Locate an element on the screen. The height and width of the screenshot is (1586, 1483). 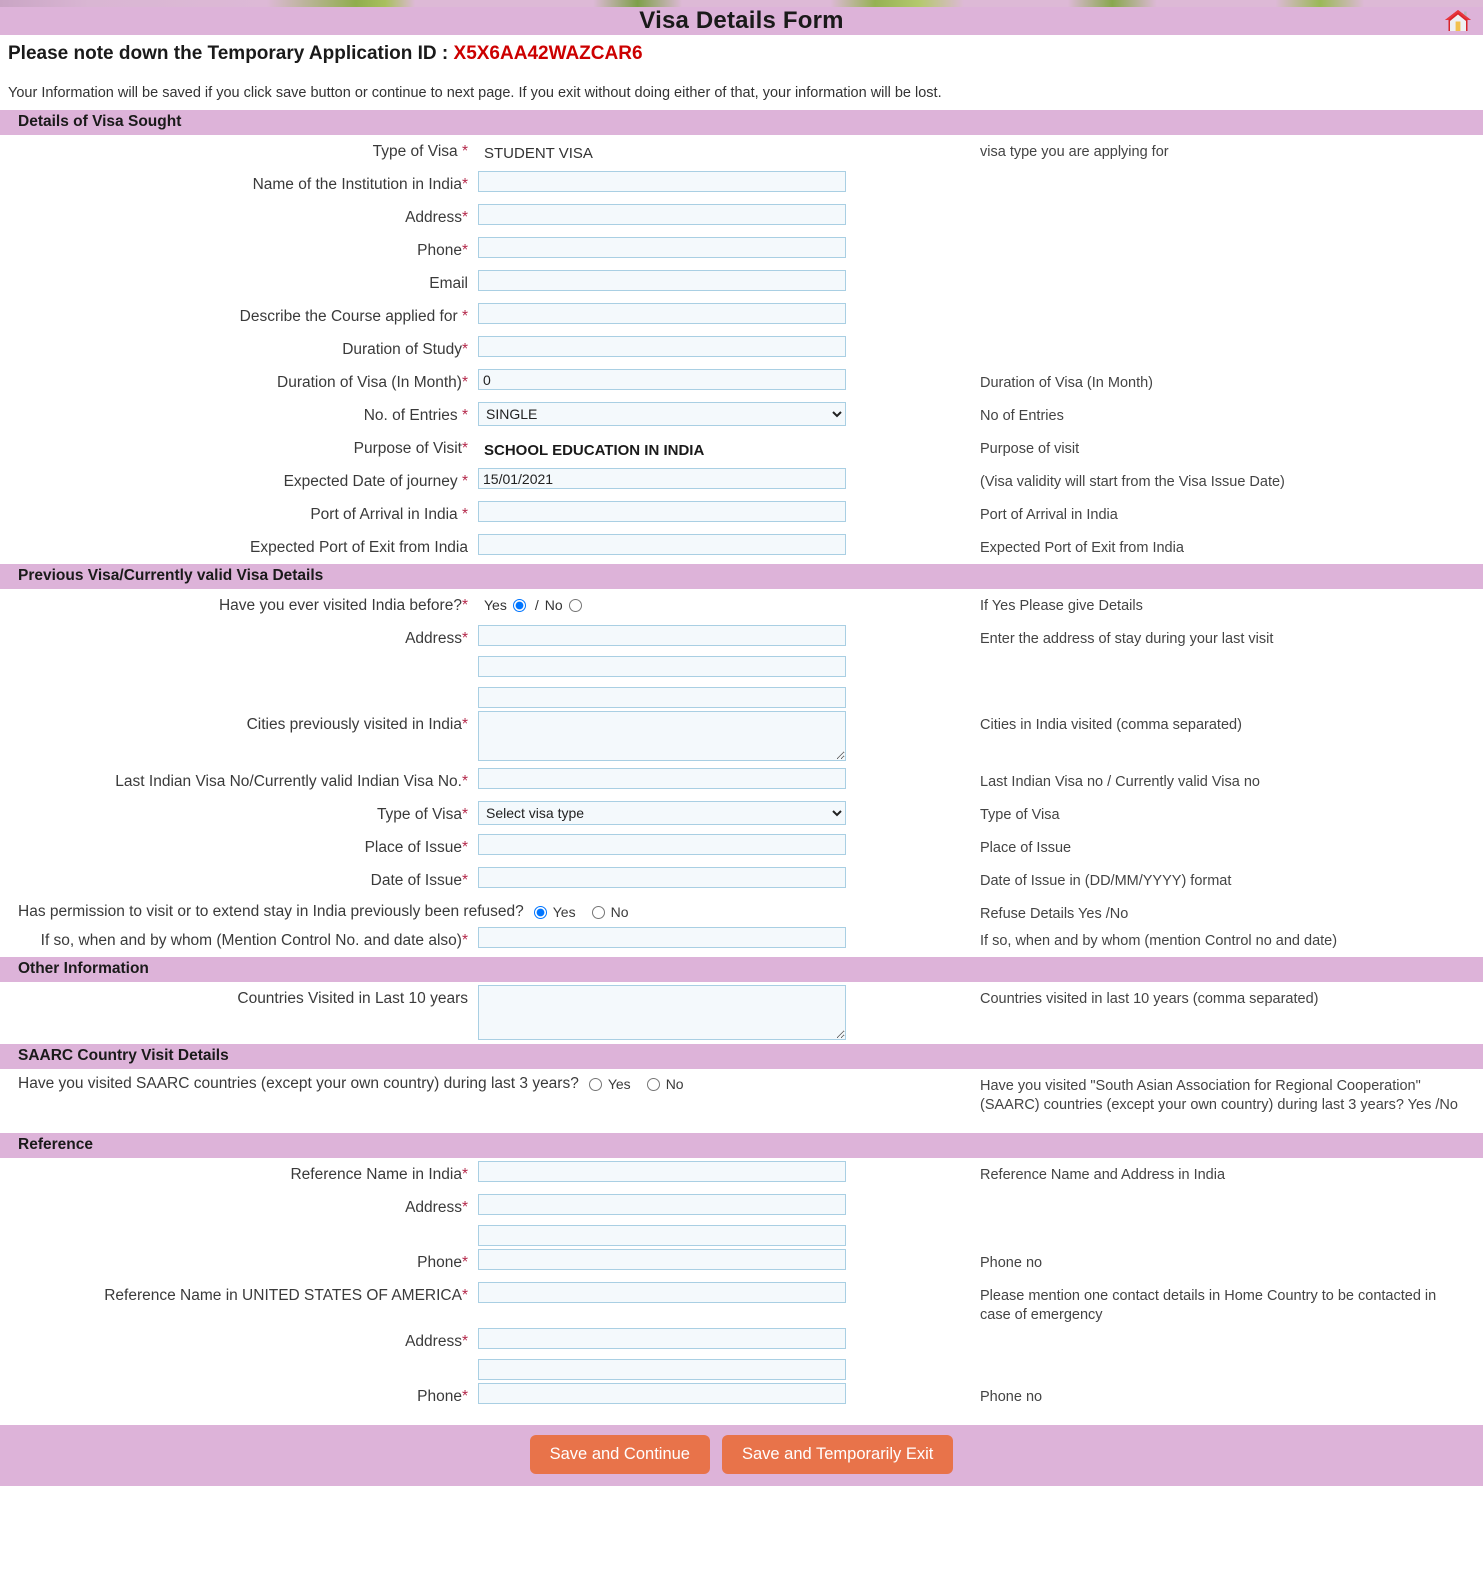
ref-phone-india-input is located at coordinates (662, 1259).